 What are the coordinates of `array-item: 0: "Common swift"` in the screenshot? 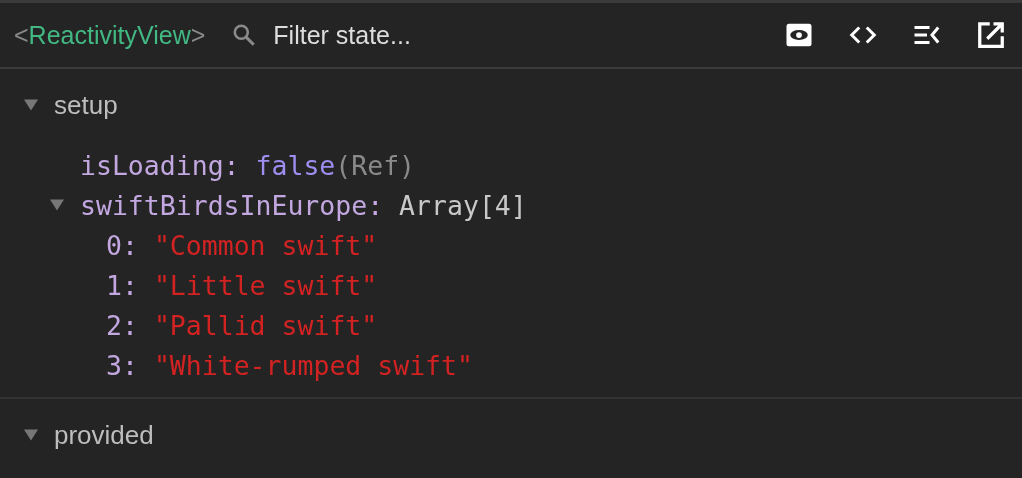 It's located at (242, 245).